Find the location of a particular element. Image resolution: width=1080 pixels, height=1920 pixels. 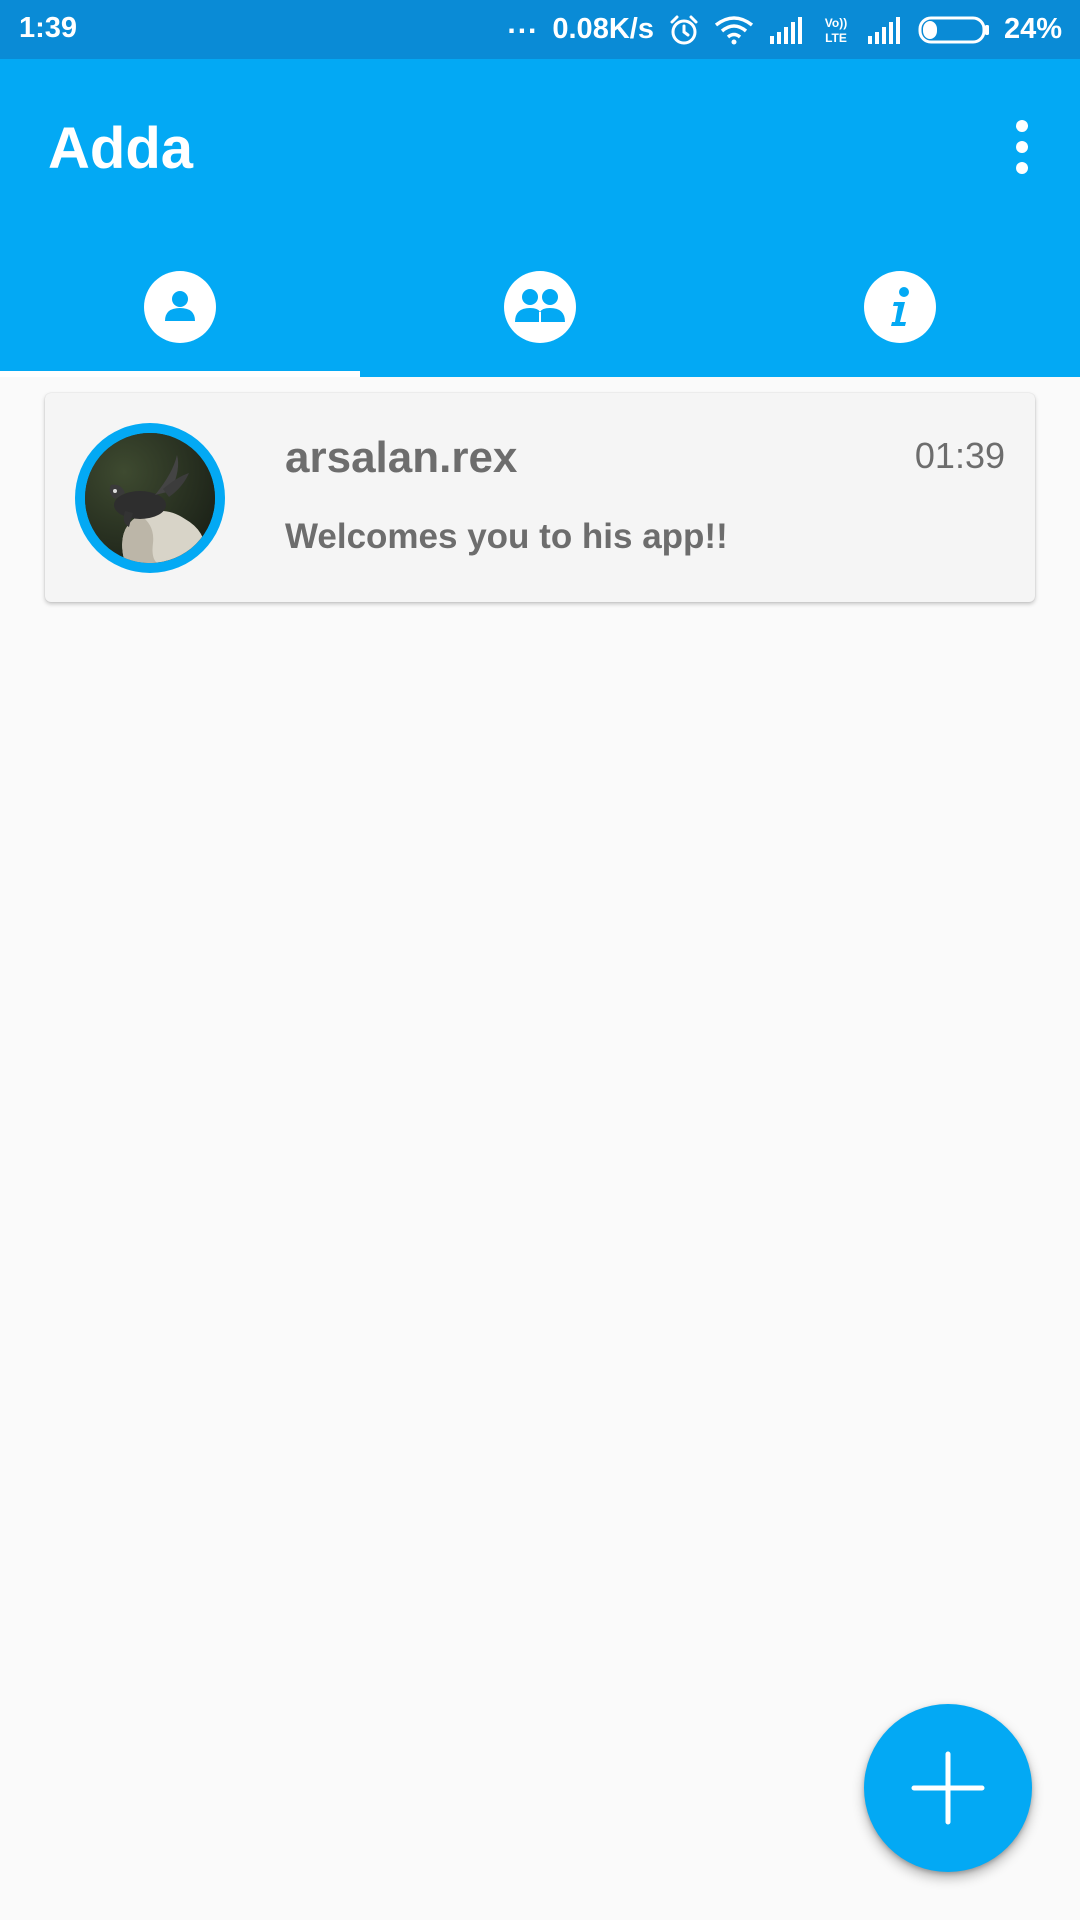

tab-bar is located at coordinates (540, 317).